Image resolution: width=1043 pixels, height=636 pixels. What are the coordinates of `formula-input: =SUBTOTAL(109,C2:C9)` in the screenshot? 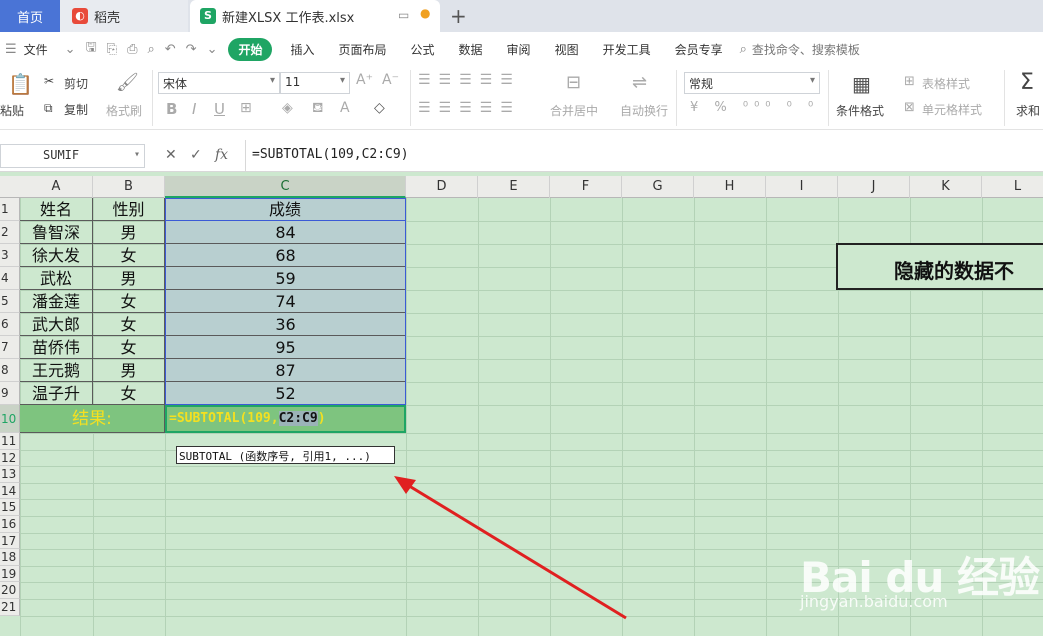 It's located at (644, 156).